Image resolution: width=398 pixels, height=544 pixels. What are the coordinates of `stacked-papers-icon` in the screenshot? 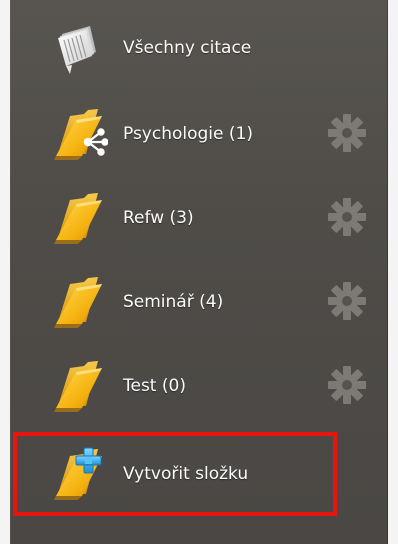 It's located at (78, 47).